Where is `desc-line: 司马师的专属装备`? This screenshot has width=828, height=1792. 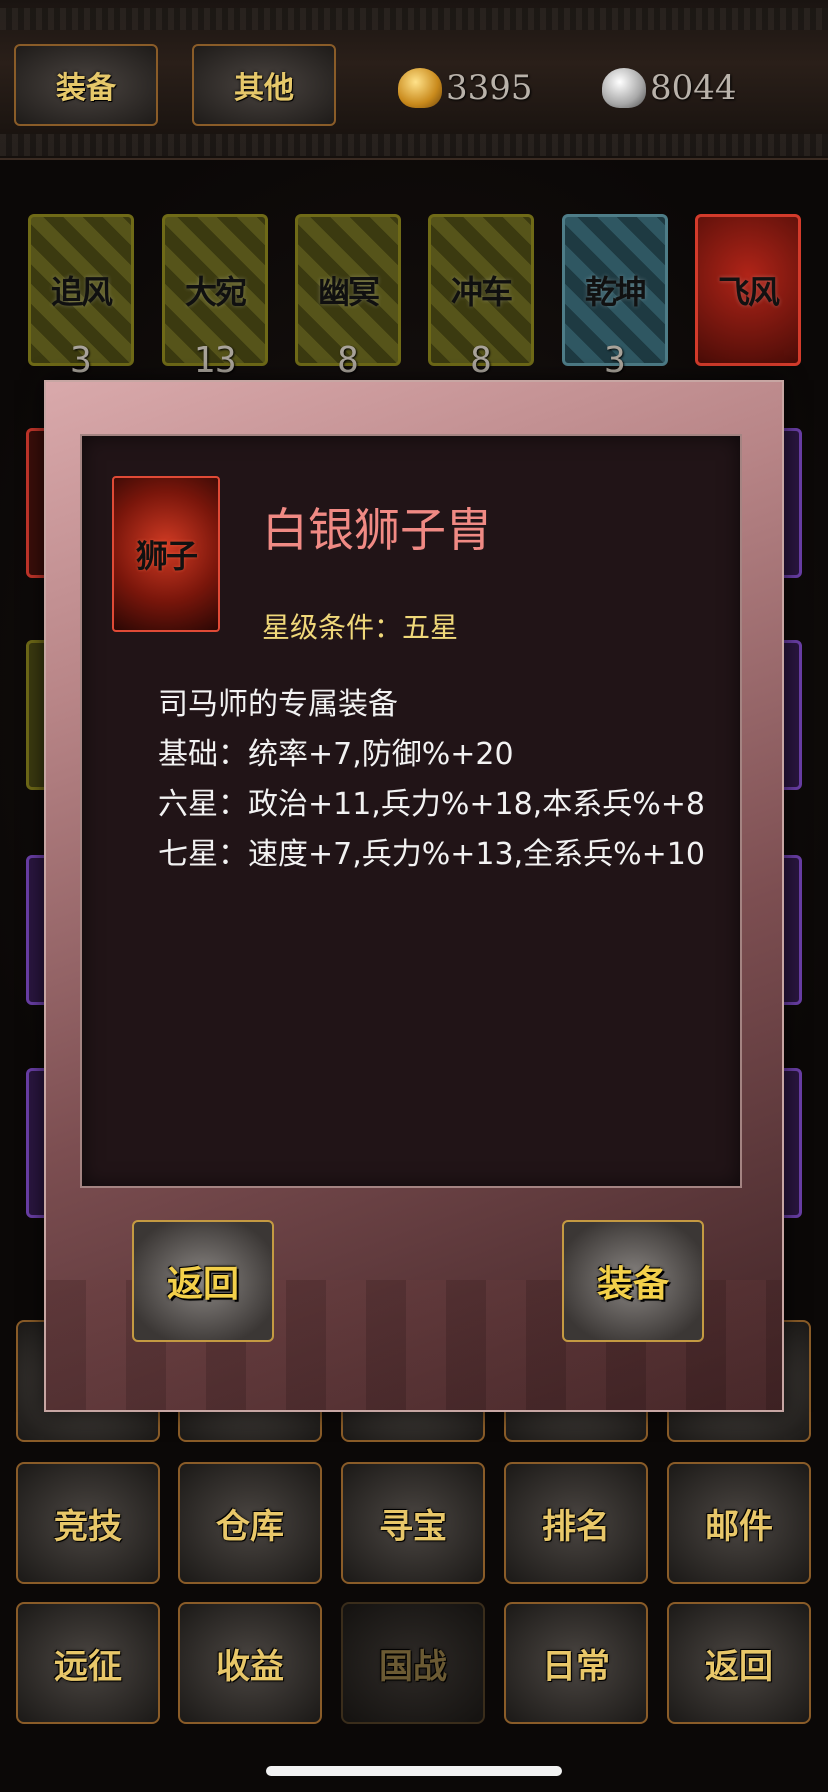
desc-line: 司马师的专属装备 is located at coordinates (278, 704).